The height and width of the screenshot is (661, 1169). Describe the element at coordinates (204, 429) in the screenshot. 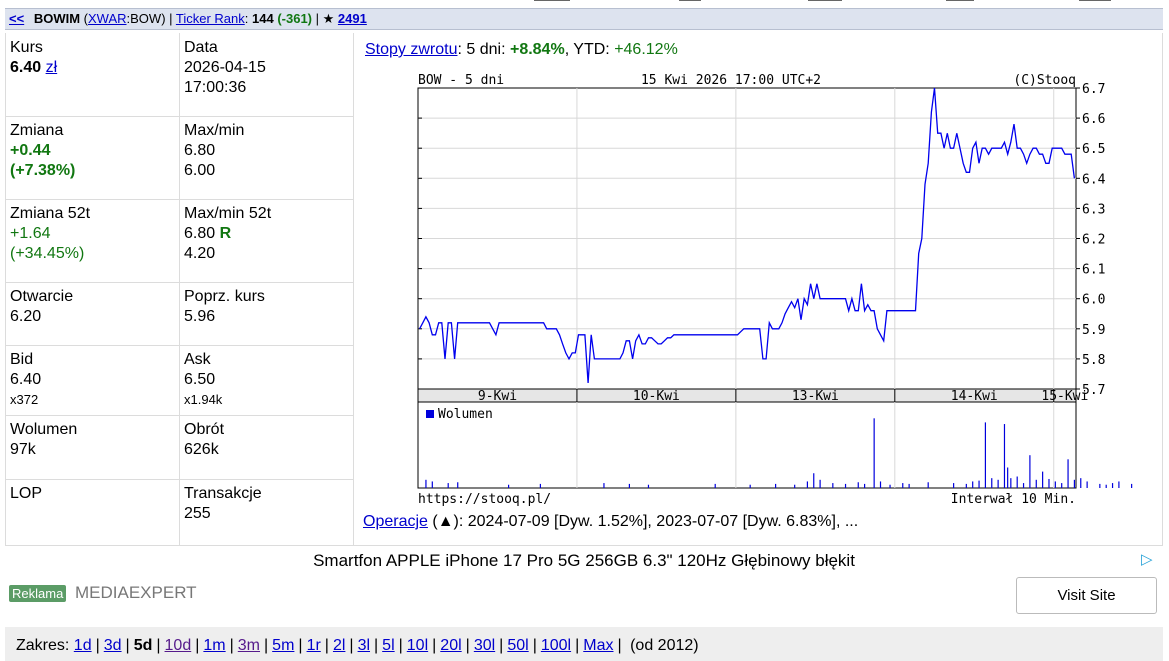

I see `obrot-label: Obrót` at that location.